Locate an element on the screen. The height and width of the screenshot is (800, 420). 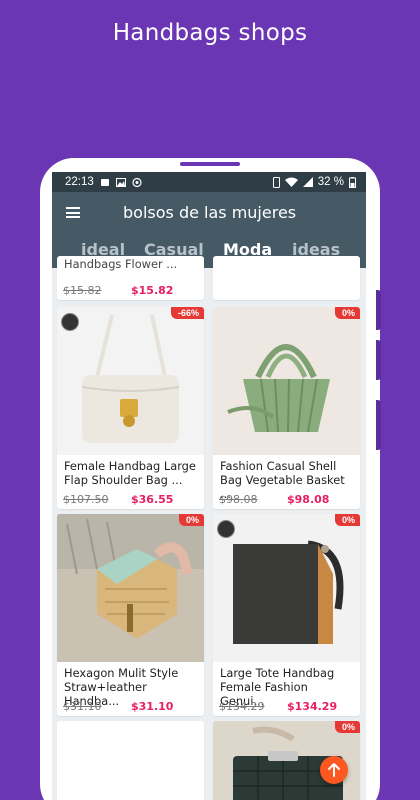
status-time: 22:13 is located at coordinates (79, 182).